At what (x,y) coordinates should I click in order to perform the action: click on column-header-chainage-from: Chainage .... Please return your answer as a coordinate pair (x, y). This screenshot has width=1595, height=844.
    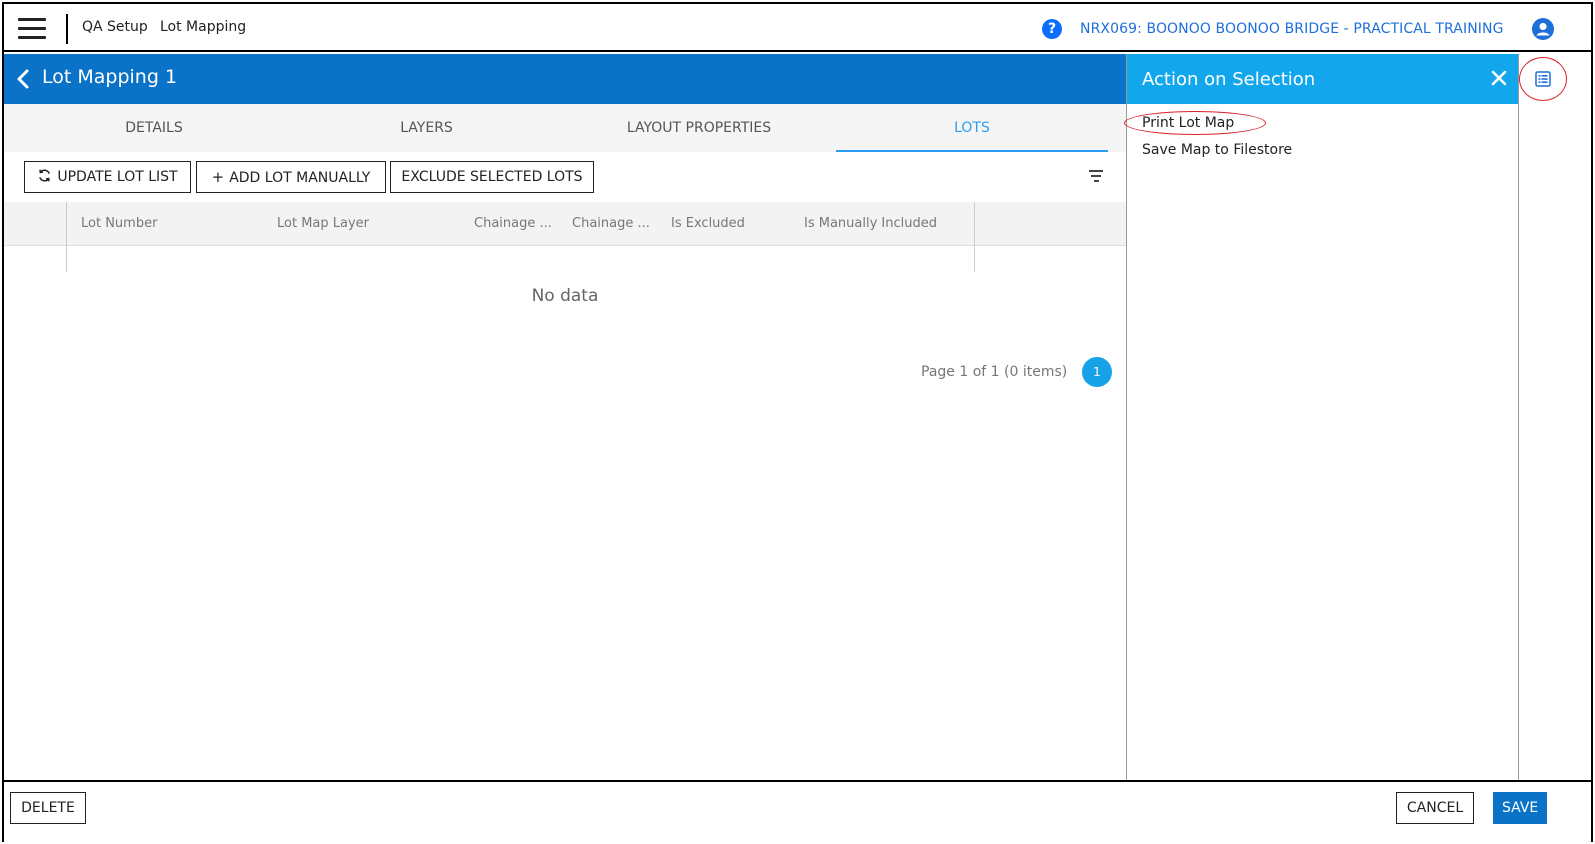
    Looking at the image, I should click on (513, 223).